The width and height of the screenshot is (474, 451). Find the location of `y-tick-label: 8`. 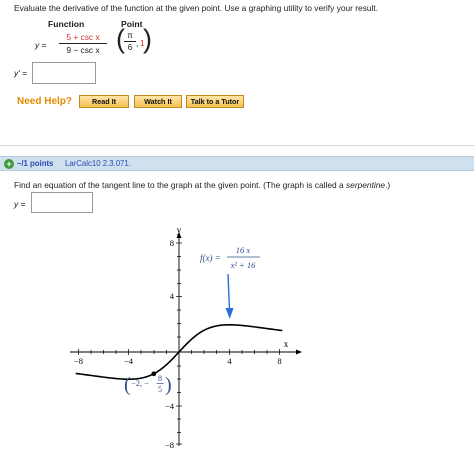

y-tick-label: 8 is located at coordinates (172, 243).